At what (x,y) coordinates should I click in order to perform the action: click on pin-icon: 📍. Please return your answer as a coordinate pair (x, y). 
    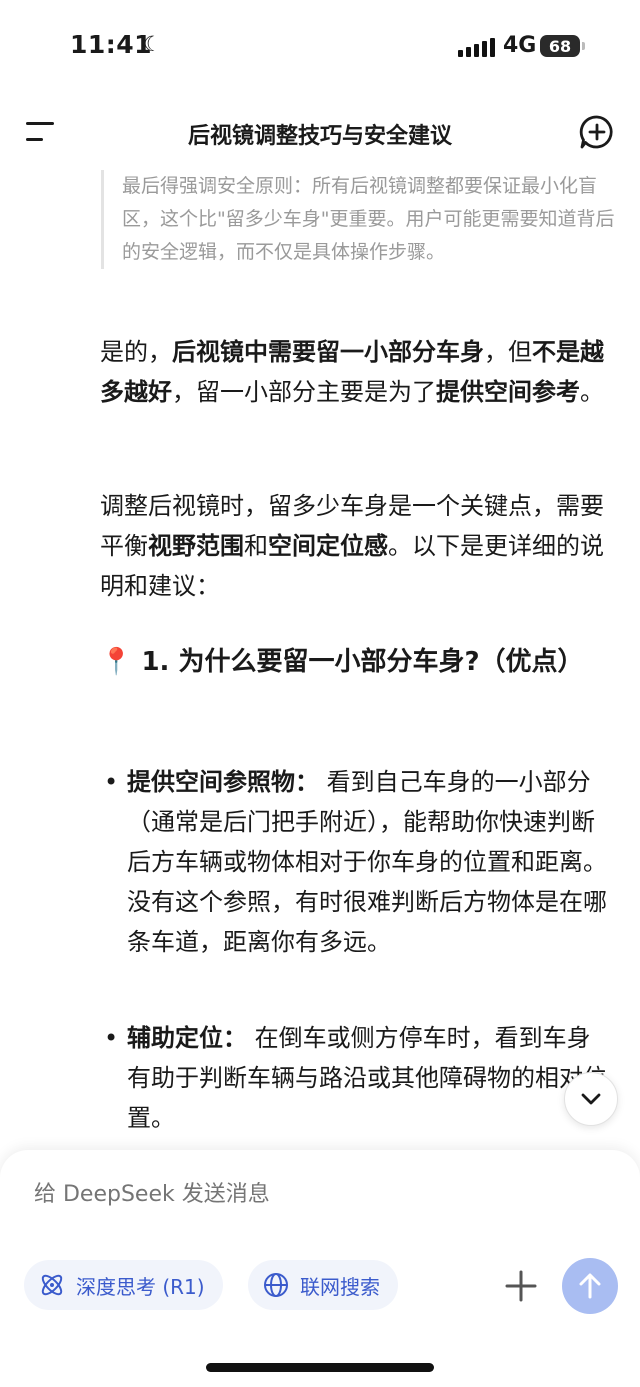
    Looking at the image, I should click on (116, 662).